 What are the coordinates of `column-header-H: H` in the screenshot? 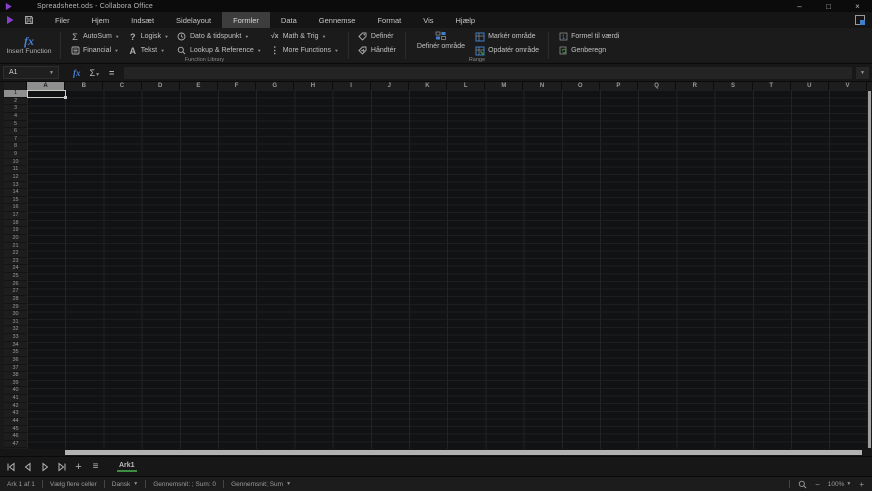 It's located at (313, 86).